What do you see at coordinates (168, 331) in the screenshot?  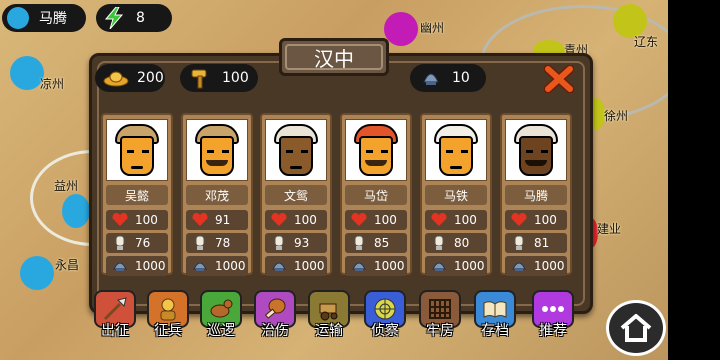 I see `recruit-label: 征兵` at bounding box center [168, 331].